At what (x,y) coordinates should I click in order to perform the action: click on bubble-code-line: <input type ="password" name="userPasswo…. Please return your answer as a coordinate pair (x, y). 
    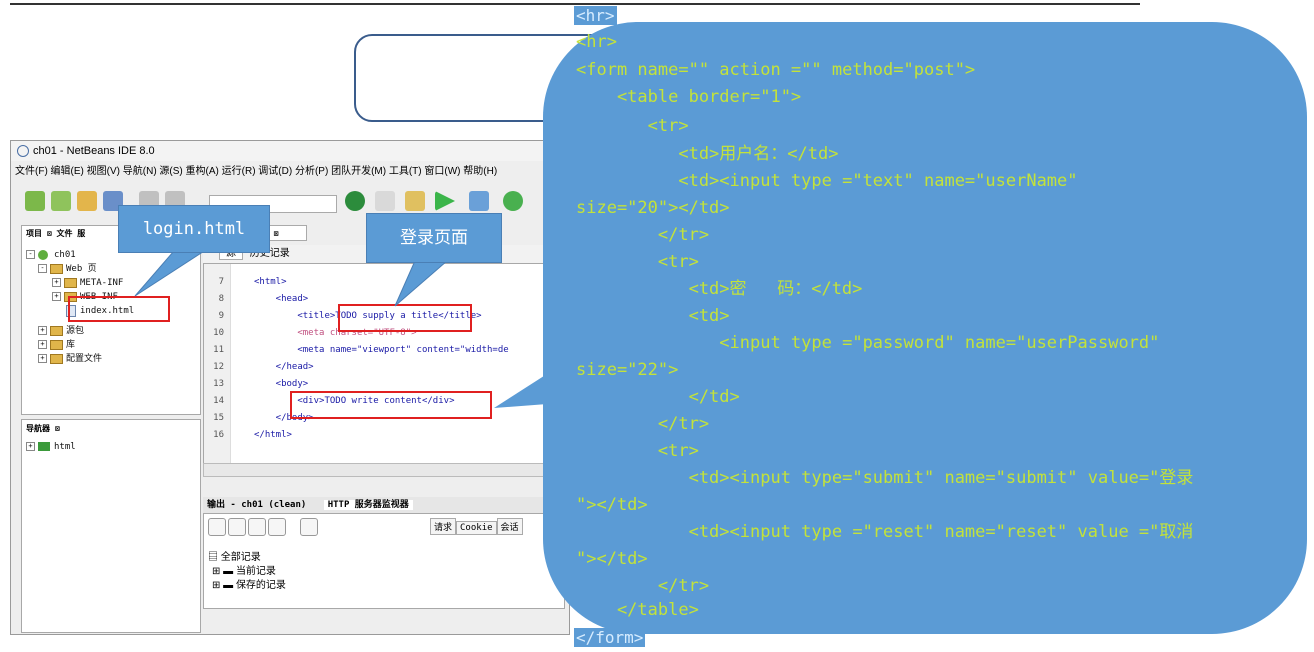
    Looking at the image, I should click on (868, 343).